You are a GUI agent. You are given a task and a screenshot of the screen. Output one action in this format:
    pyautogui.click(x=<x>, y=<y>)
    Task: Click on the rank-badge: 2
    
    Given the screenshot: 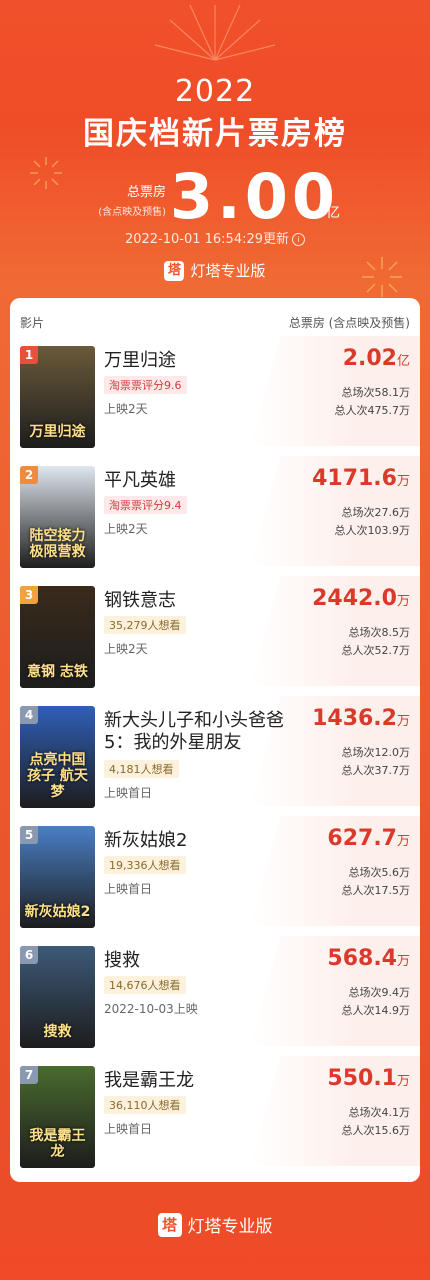 What is the action you would take?
    pyautogui.click(x=29, y=475)
    